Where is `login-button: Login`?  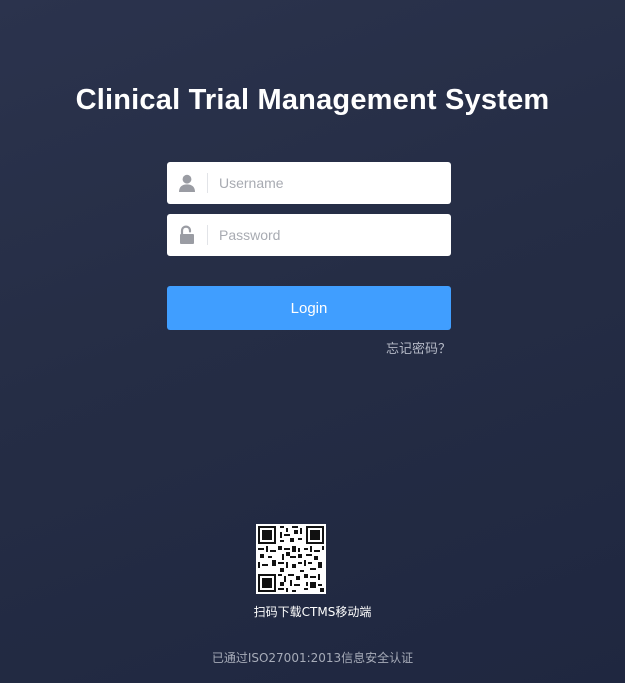 login-button: Login is located at coordinates (309, 308).